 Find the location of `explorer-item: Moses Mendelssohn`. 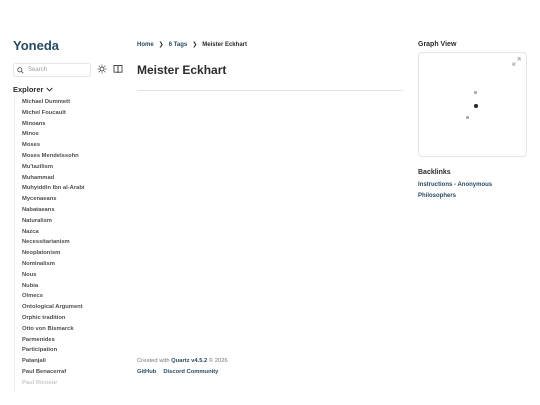

explorer-item: Moses Mendelssohn is located at coordinates (67, 156).